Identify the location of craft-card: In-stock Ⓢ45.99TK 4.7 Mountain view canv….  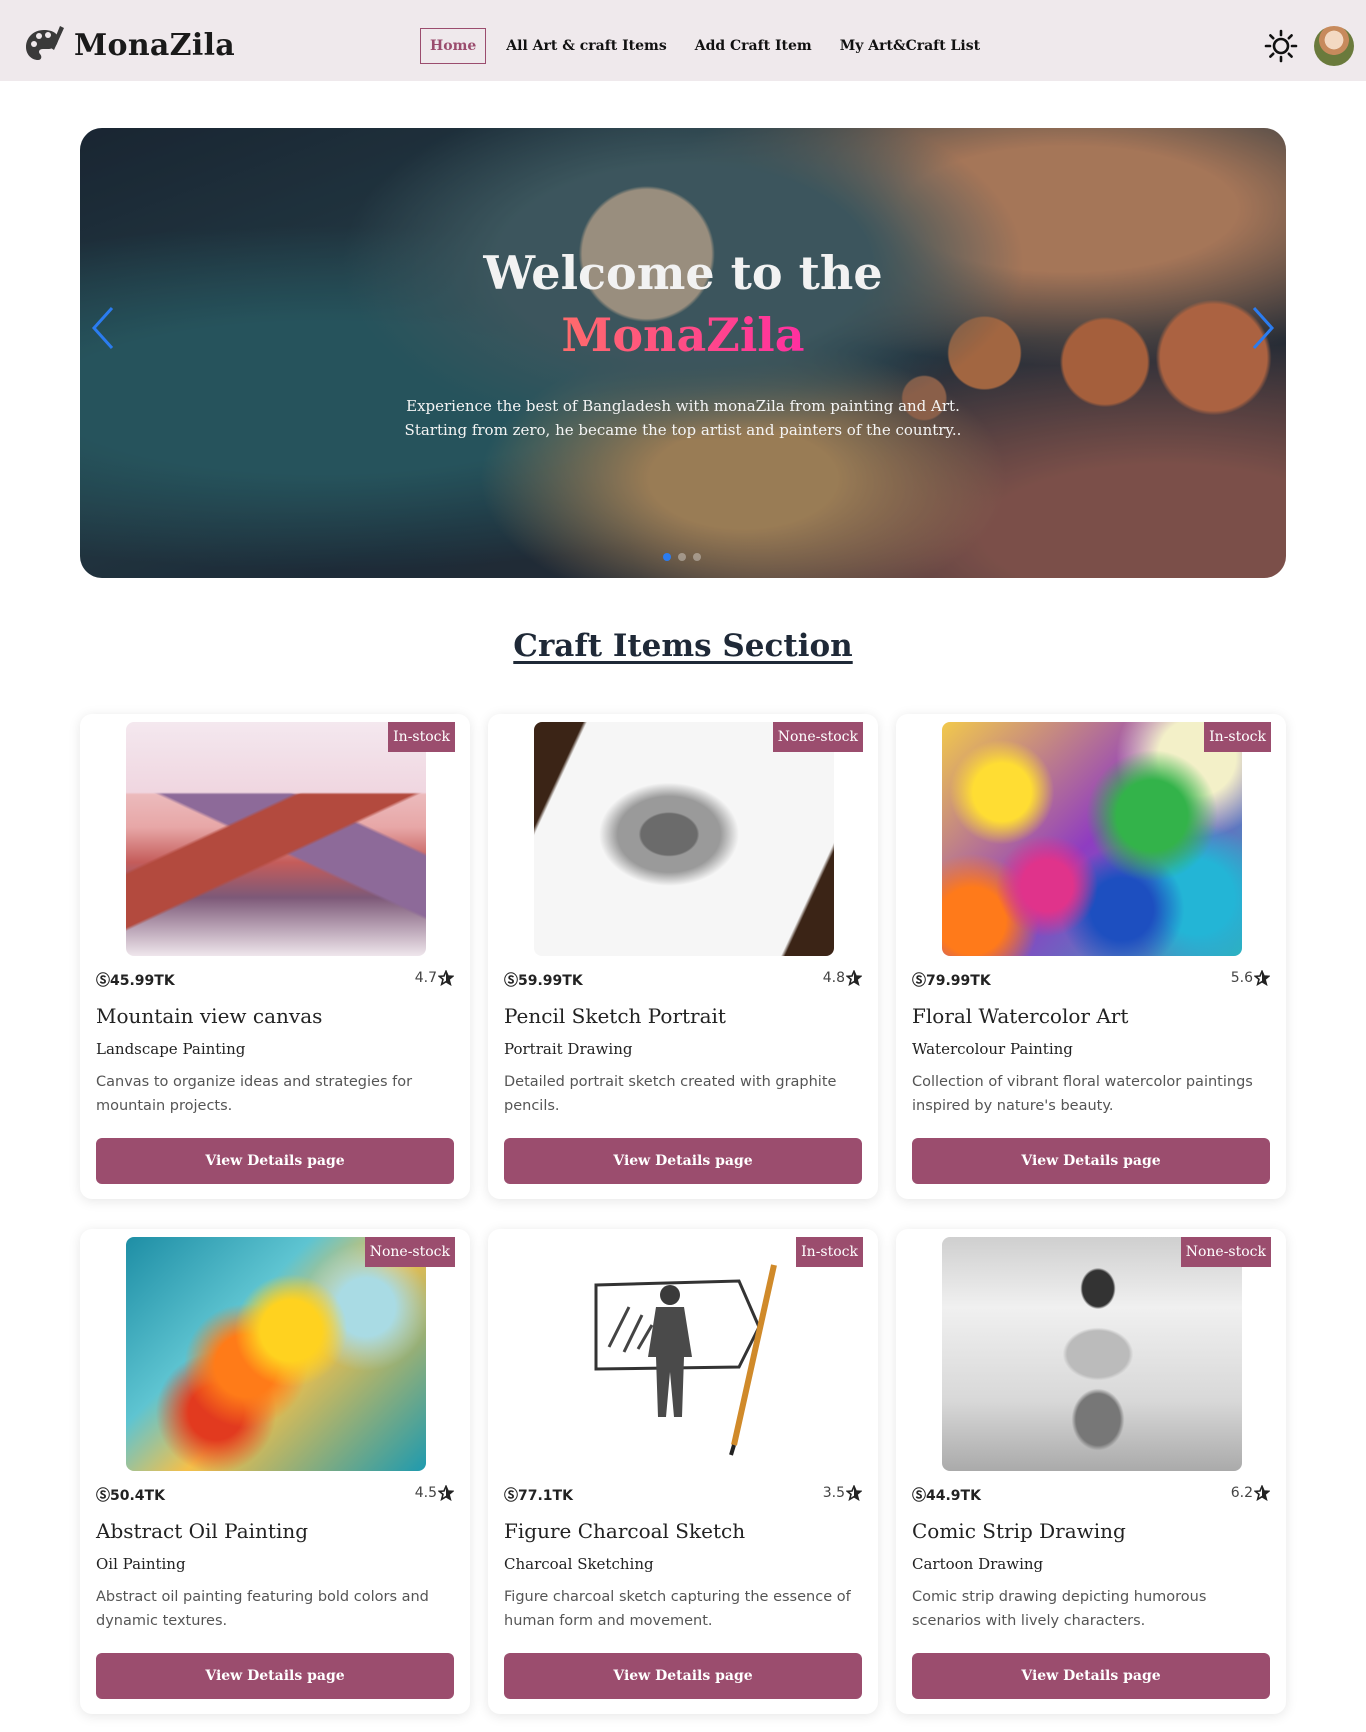
(275, 956).